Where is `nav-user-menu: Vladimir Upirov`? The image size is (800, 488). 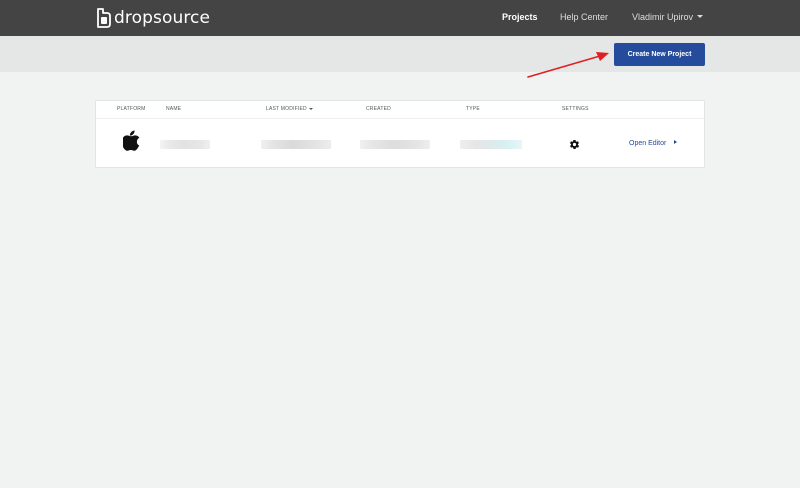
nav-user-menu: Vladimir Upirov is located at coordinates (668, 17).